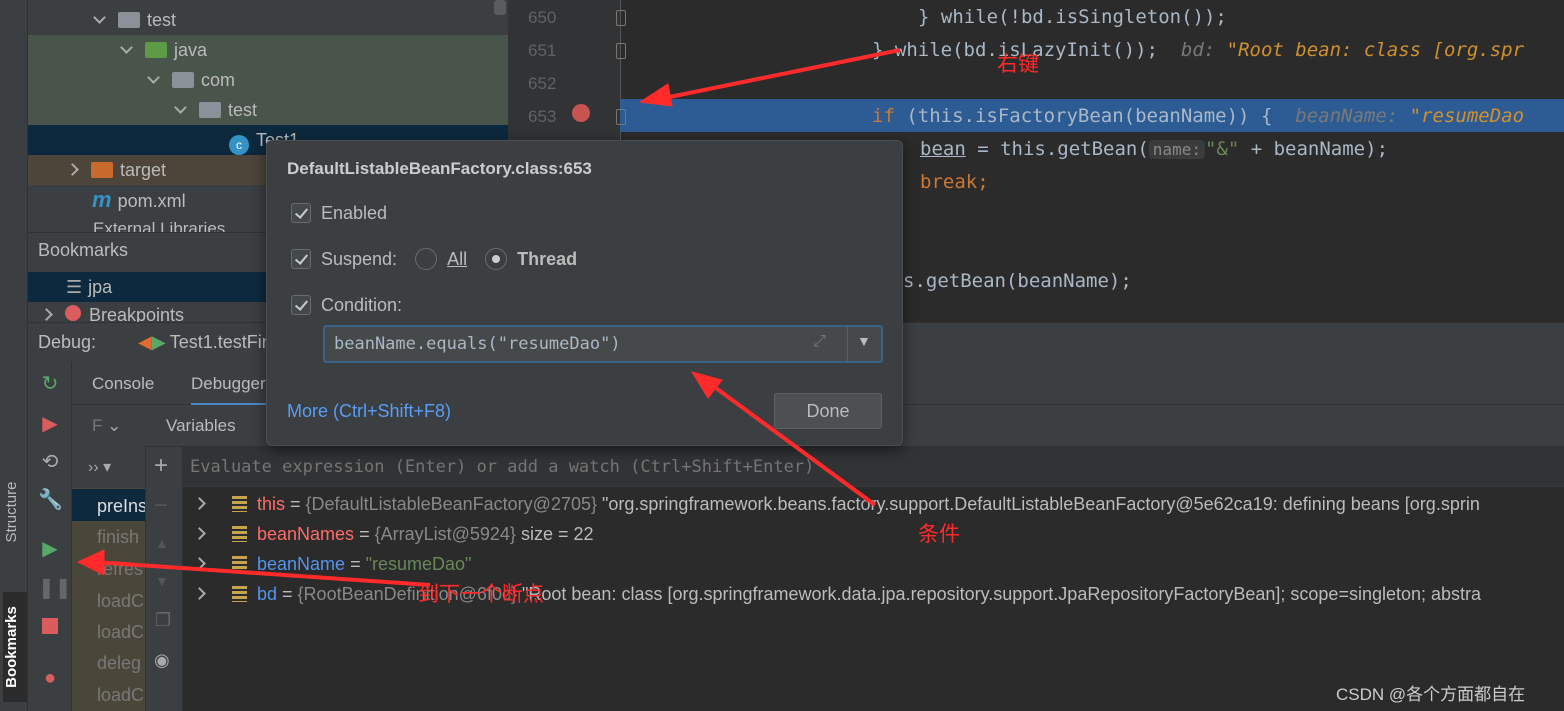 The height and width of the screenshot is (711, 1564). I want to click on annotation-condition: 条件, so click(939, 534).